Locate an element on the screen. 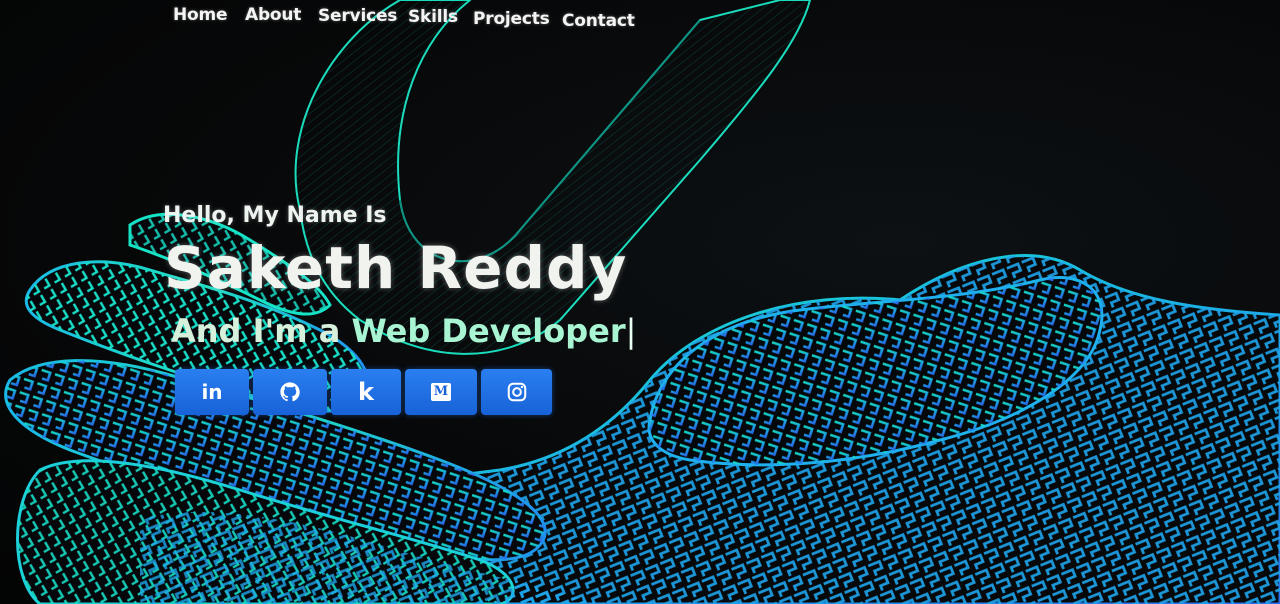 This screenshot has width=1280, height=604. nav-link-services: Services is located at coordinates (357, 16).